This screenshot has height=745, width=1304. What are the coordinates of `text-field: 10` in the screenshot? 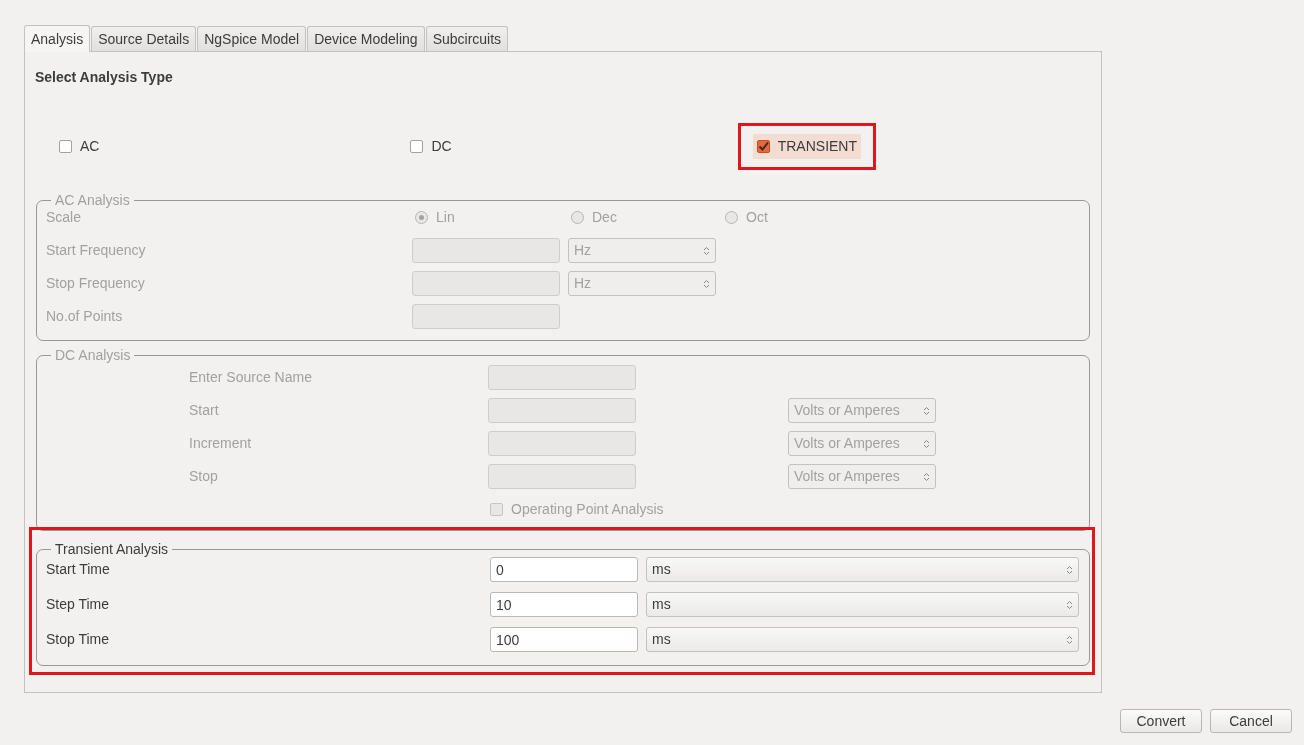 It's located at (564, 604).